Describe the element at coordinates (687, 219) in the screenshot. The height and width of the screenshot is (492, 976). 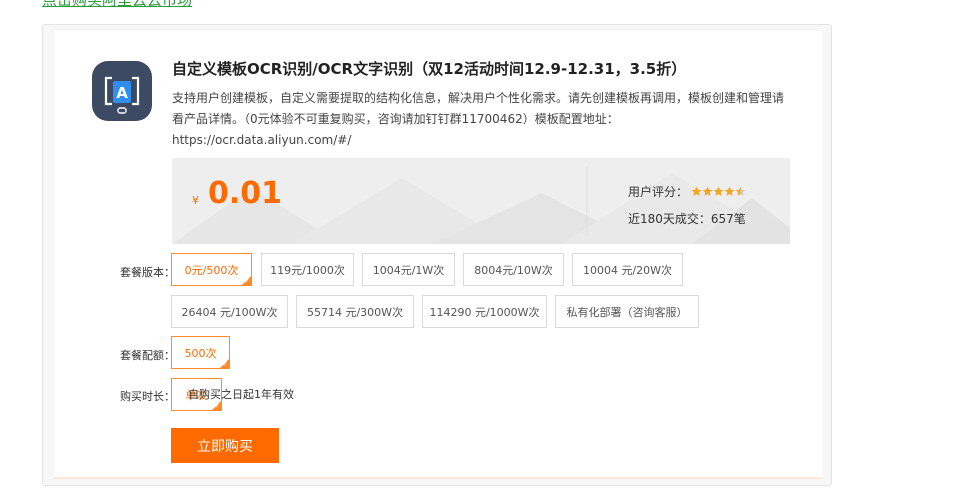
I see `sales-count: 近180天成交：657笔` at that location.